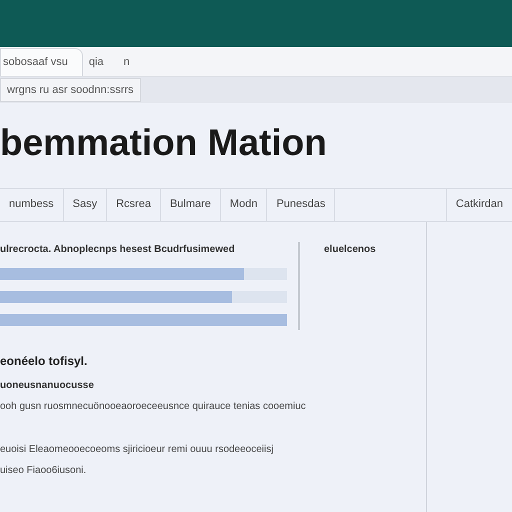 The width and height of the screenshot is (512, 512). Describe the element at coordinates (102, 62) in the screenshot. I see `browser-tab: qia` at that location.